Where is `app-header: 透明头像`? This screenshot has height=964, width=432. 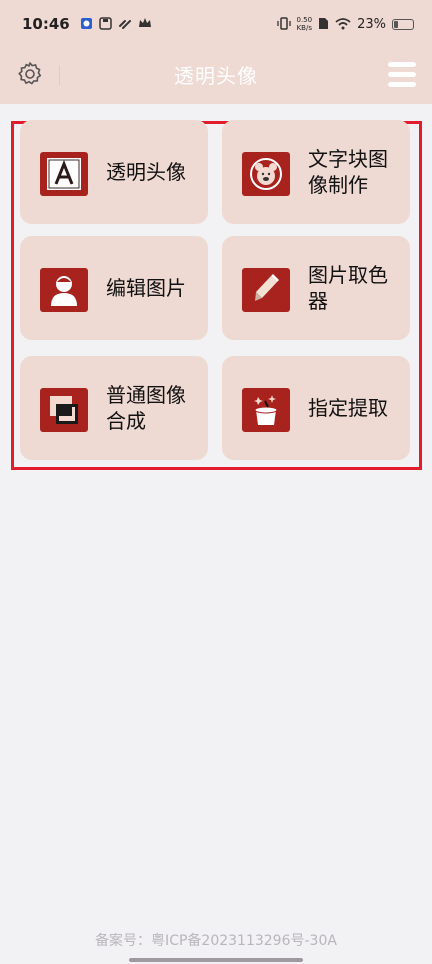 app-header: 透明头像 is located at coordinates (216, 76).